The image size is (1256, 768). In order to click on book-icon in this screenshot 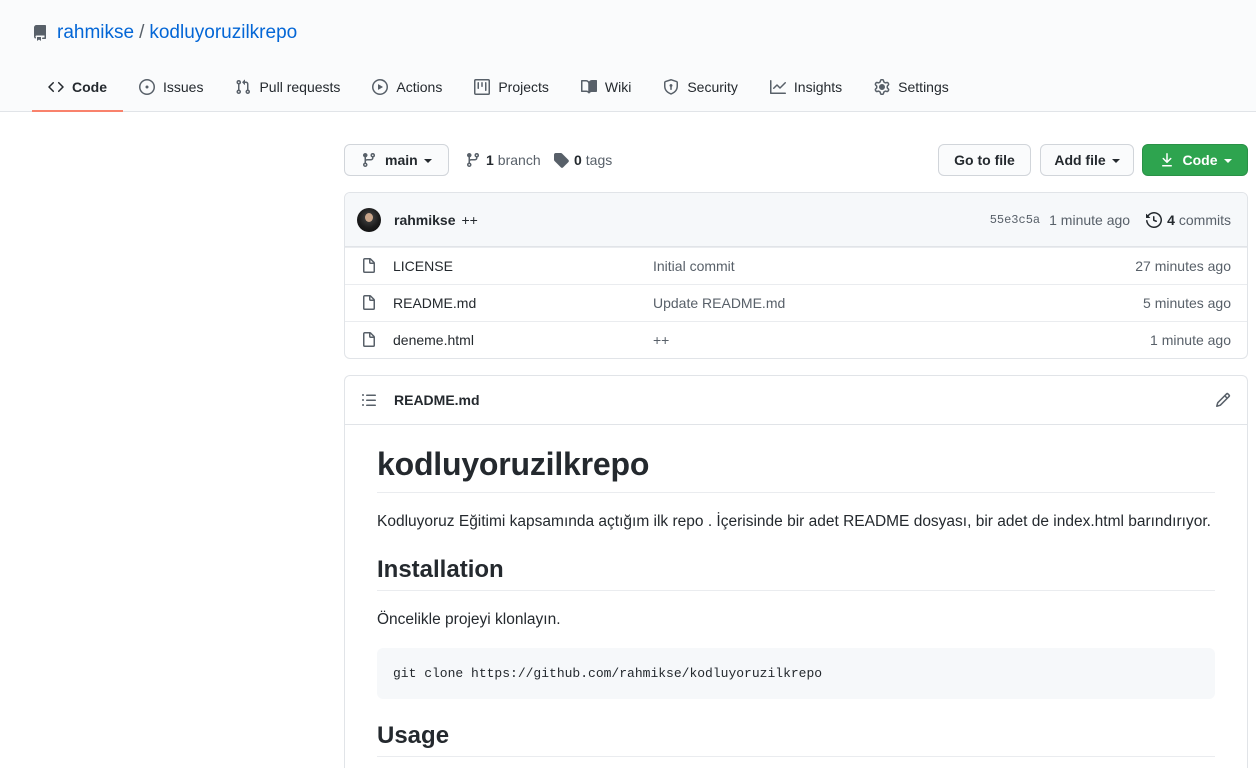, I will do `click(588, 87)`.